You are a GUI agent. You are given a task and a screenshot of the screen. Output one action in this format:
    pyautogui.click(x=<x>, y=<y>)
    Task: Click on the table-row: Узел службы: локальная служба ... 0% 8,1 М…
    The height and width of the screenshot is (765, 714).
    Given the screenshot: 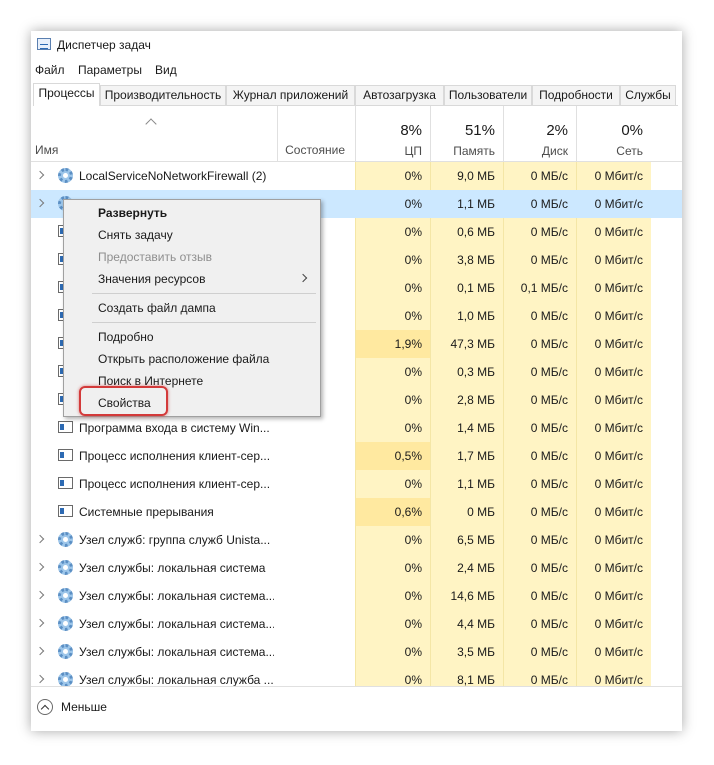 What is the action you would take?
    pyautogui.click(x=356, y=676)
    